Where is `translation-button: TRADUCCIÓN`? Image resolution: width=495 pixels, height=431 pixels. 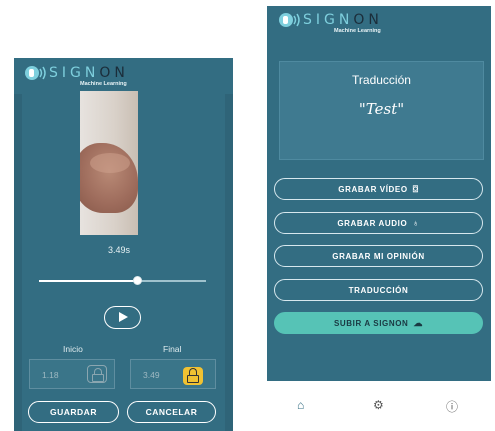 translation-button: TRADUCCIÓN is located at coordinates (378, 290).